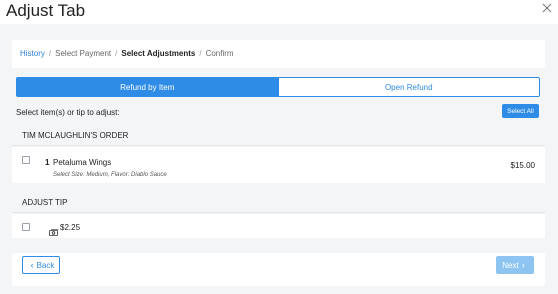 This screenshot has height=294, width=558. I want to click on modal-header: Adjust Tab, so click(279, 12).